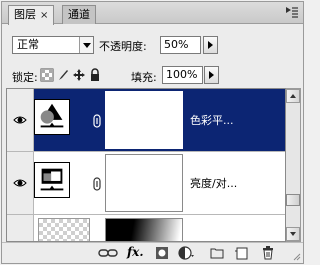  What do you see at coordinates (28, 44) in the screenshot?
I see `blend-mode-value: 正常` at bounding box center [28, 44].